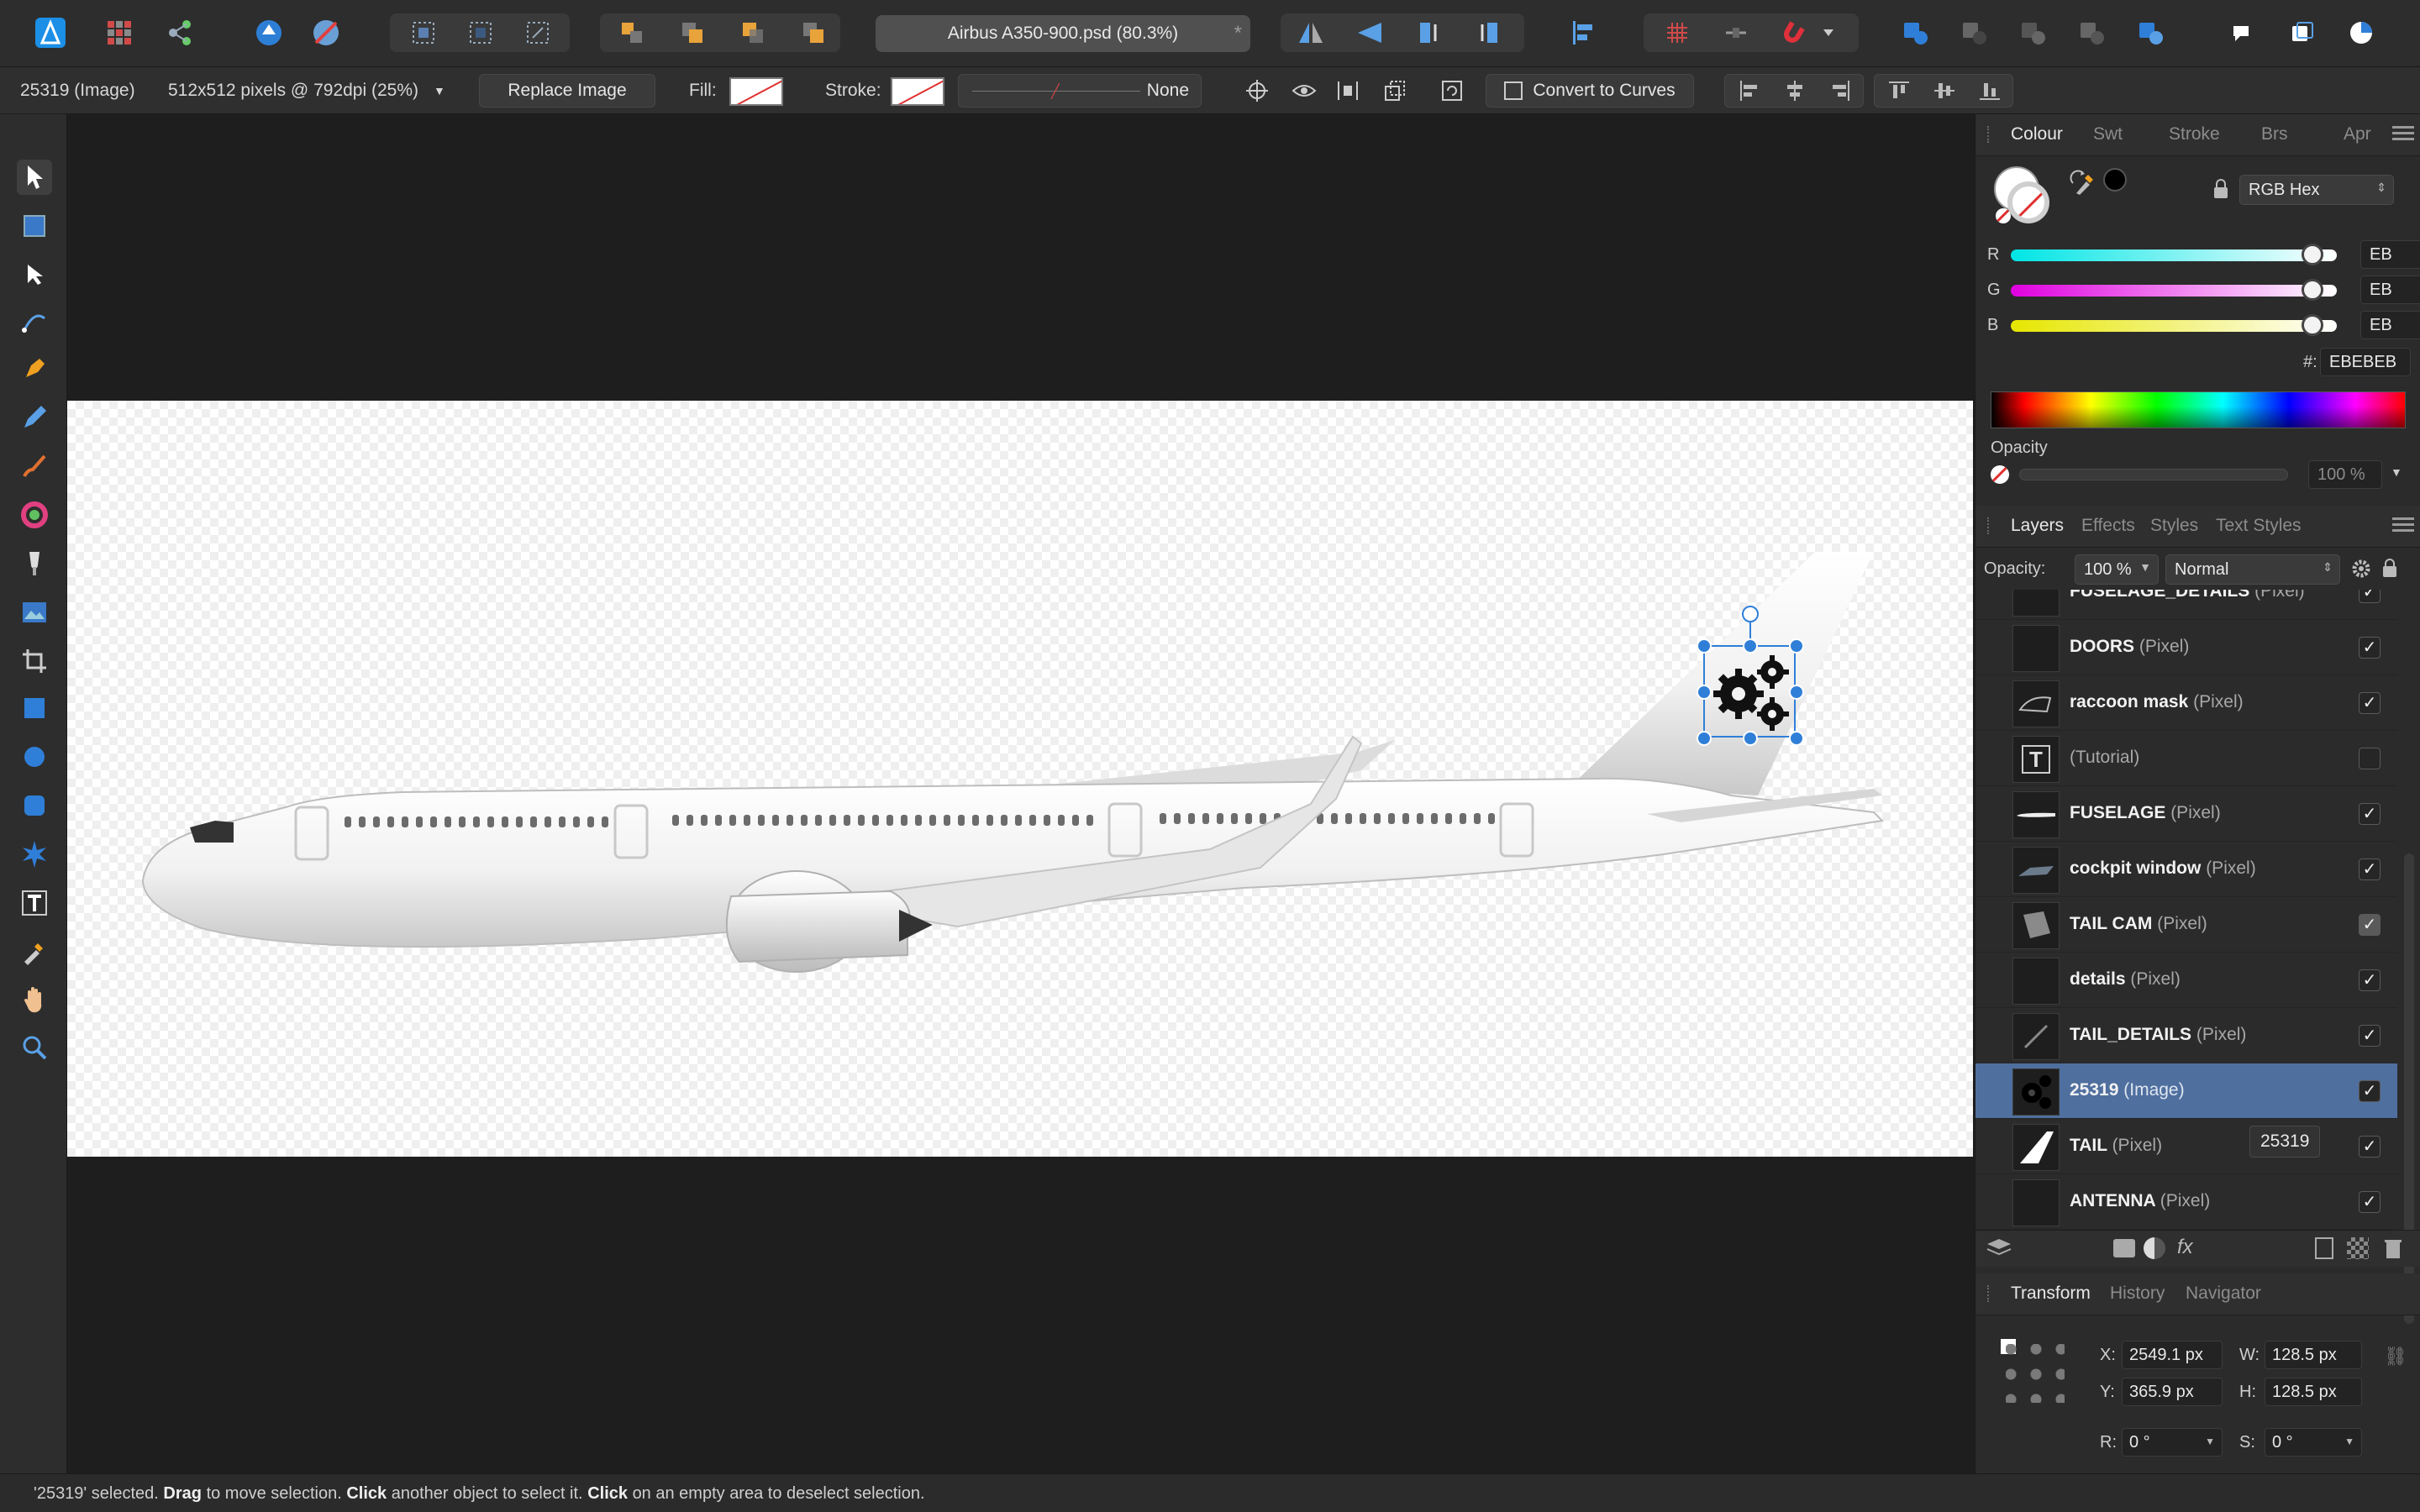  What do you see at coordinates (1257, 91) in the screenshot?
I see `transform-origin-icon` at bounding box center [1257, 91].